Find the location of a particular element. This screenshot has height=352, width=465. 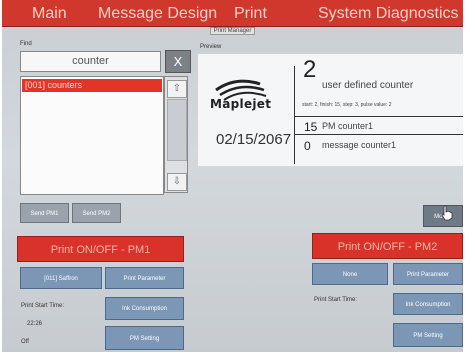

logo-text: Maplejet is located at coordinates (241, 104).